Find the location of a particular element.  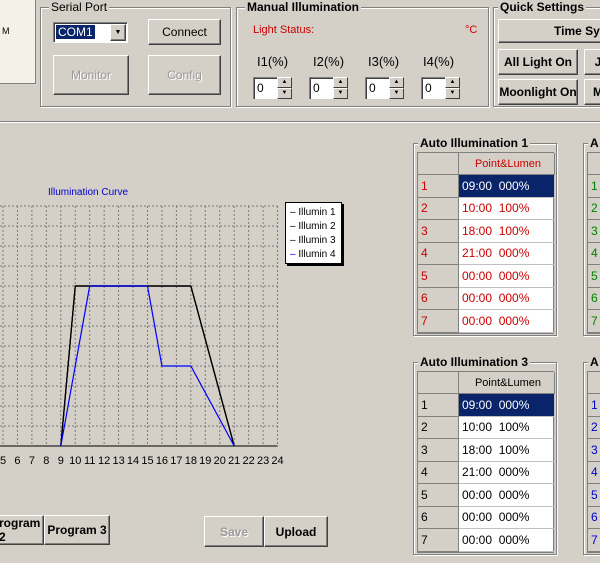

save-button: Save is located at coordinates (234, 531).